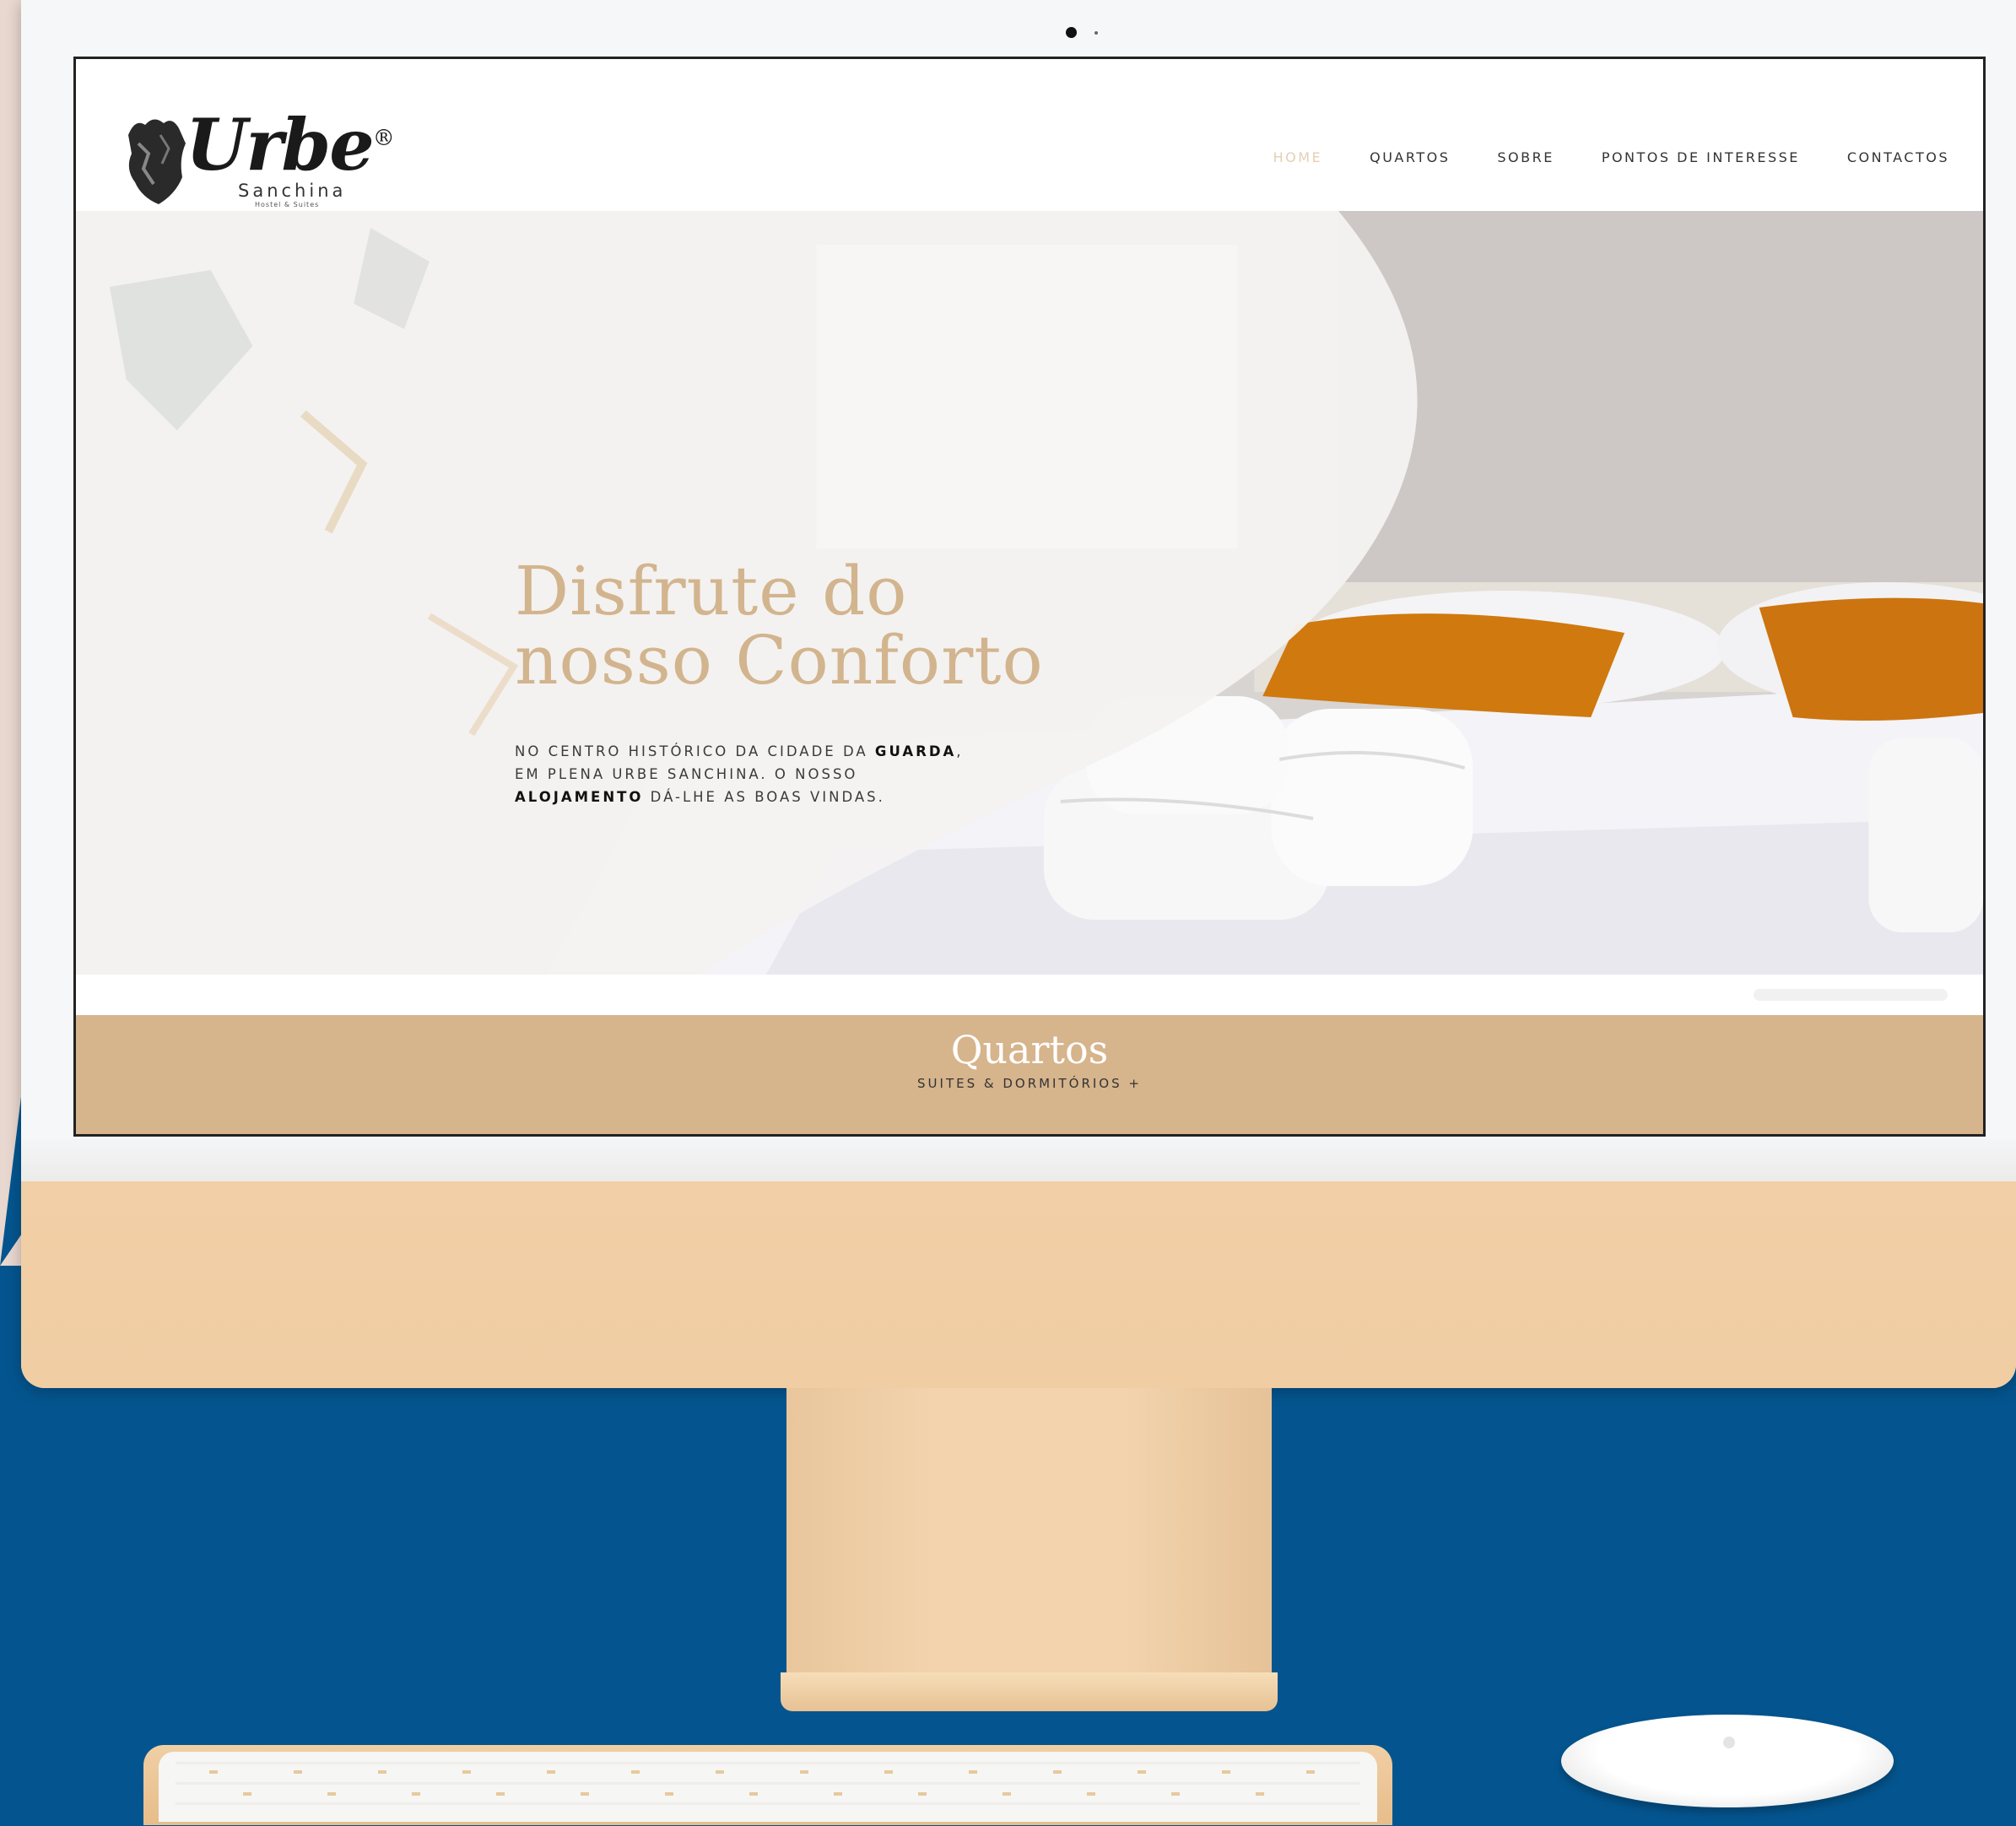 The width and height of the screenshot is (2016, 1826). Describe the element at coordinates (1525, 157) in the screenshot. I see `nav-item-sobre: SOBRE` at that location.